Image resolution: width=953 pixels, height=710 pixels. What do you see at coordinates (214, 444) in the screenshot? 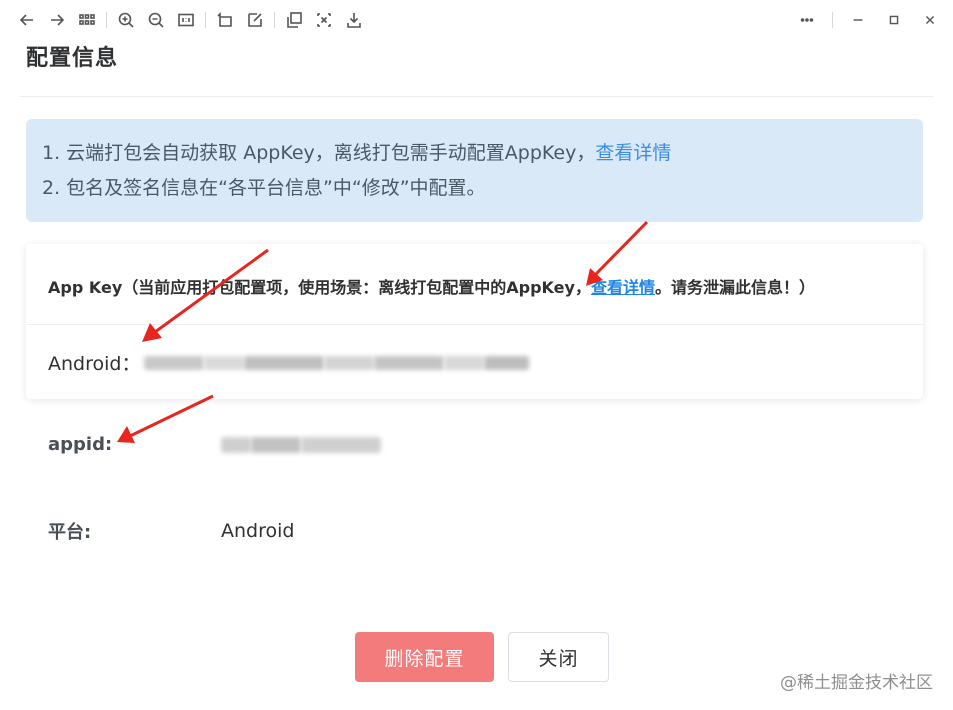
I see `appid-row: appid:` at bounding box center [214, 444].